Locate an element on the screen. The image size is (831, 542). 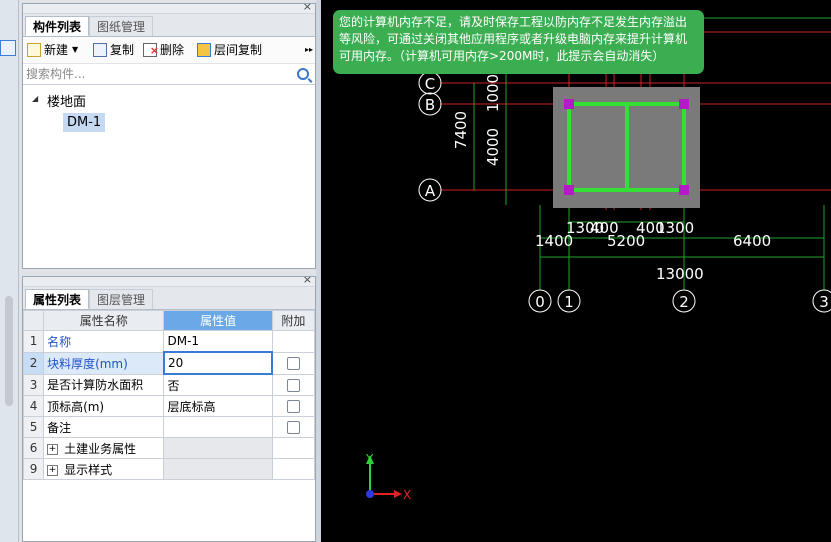
table-row: 1 名称 DM-1 is located at coordinates (169, 341).